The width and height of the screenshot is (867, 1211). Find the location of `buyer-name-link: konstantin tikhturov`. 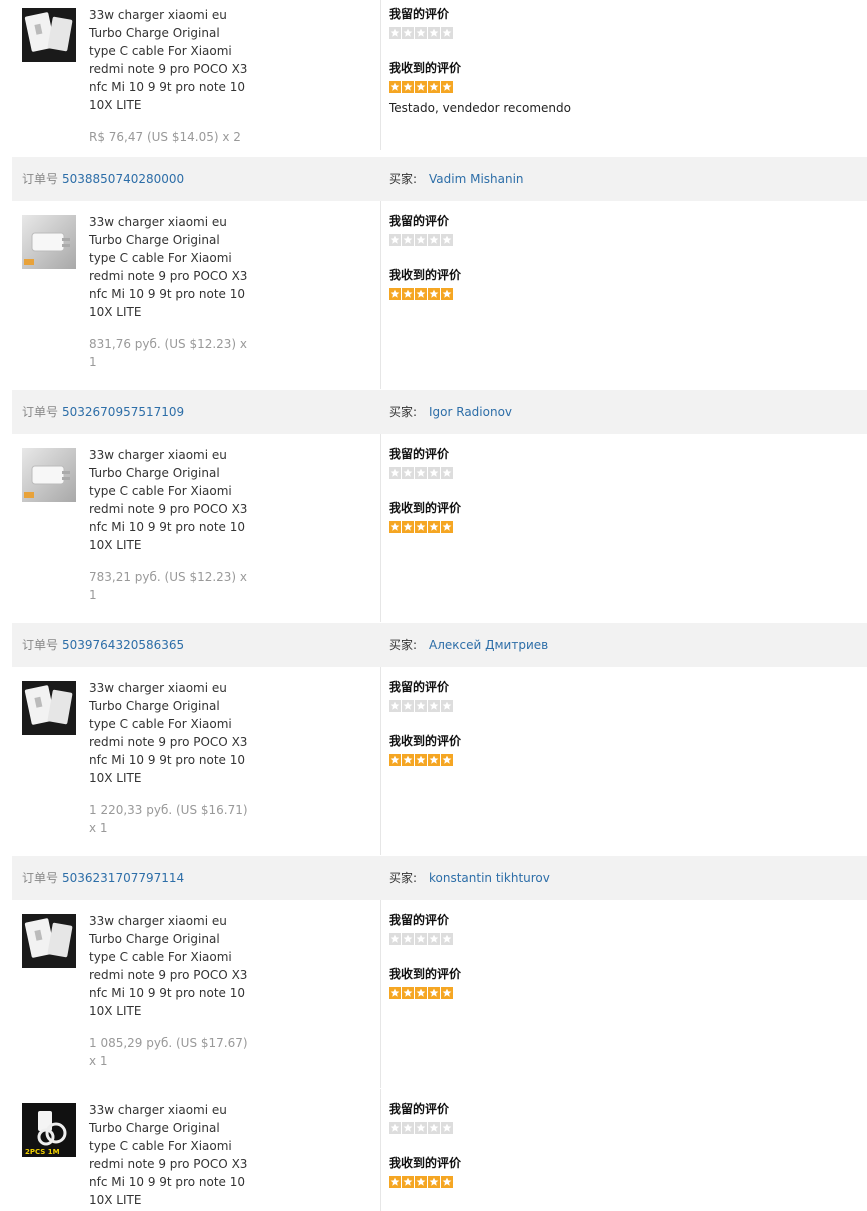

buyer-name-link: konstantin tikhturov is located at coordinates (489, 878).